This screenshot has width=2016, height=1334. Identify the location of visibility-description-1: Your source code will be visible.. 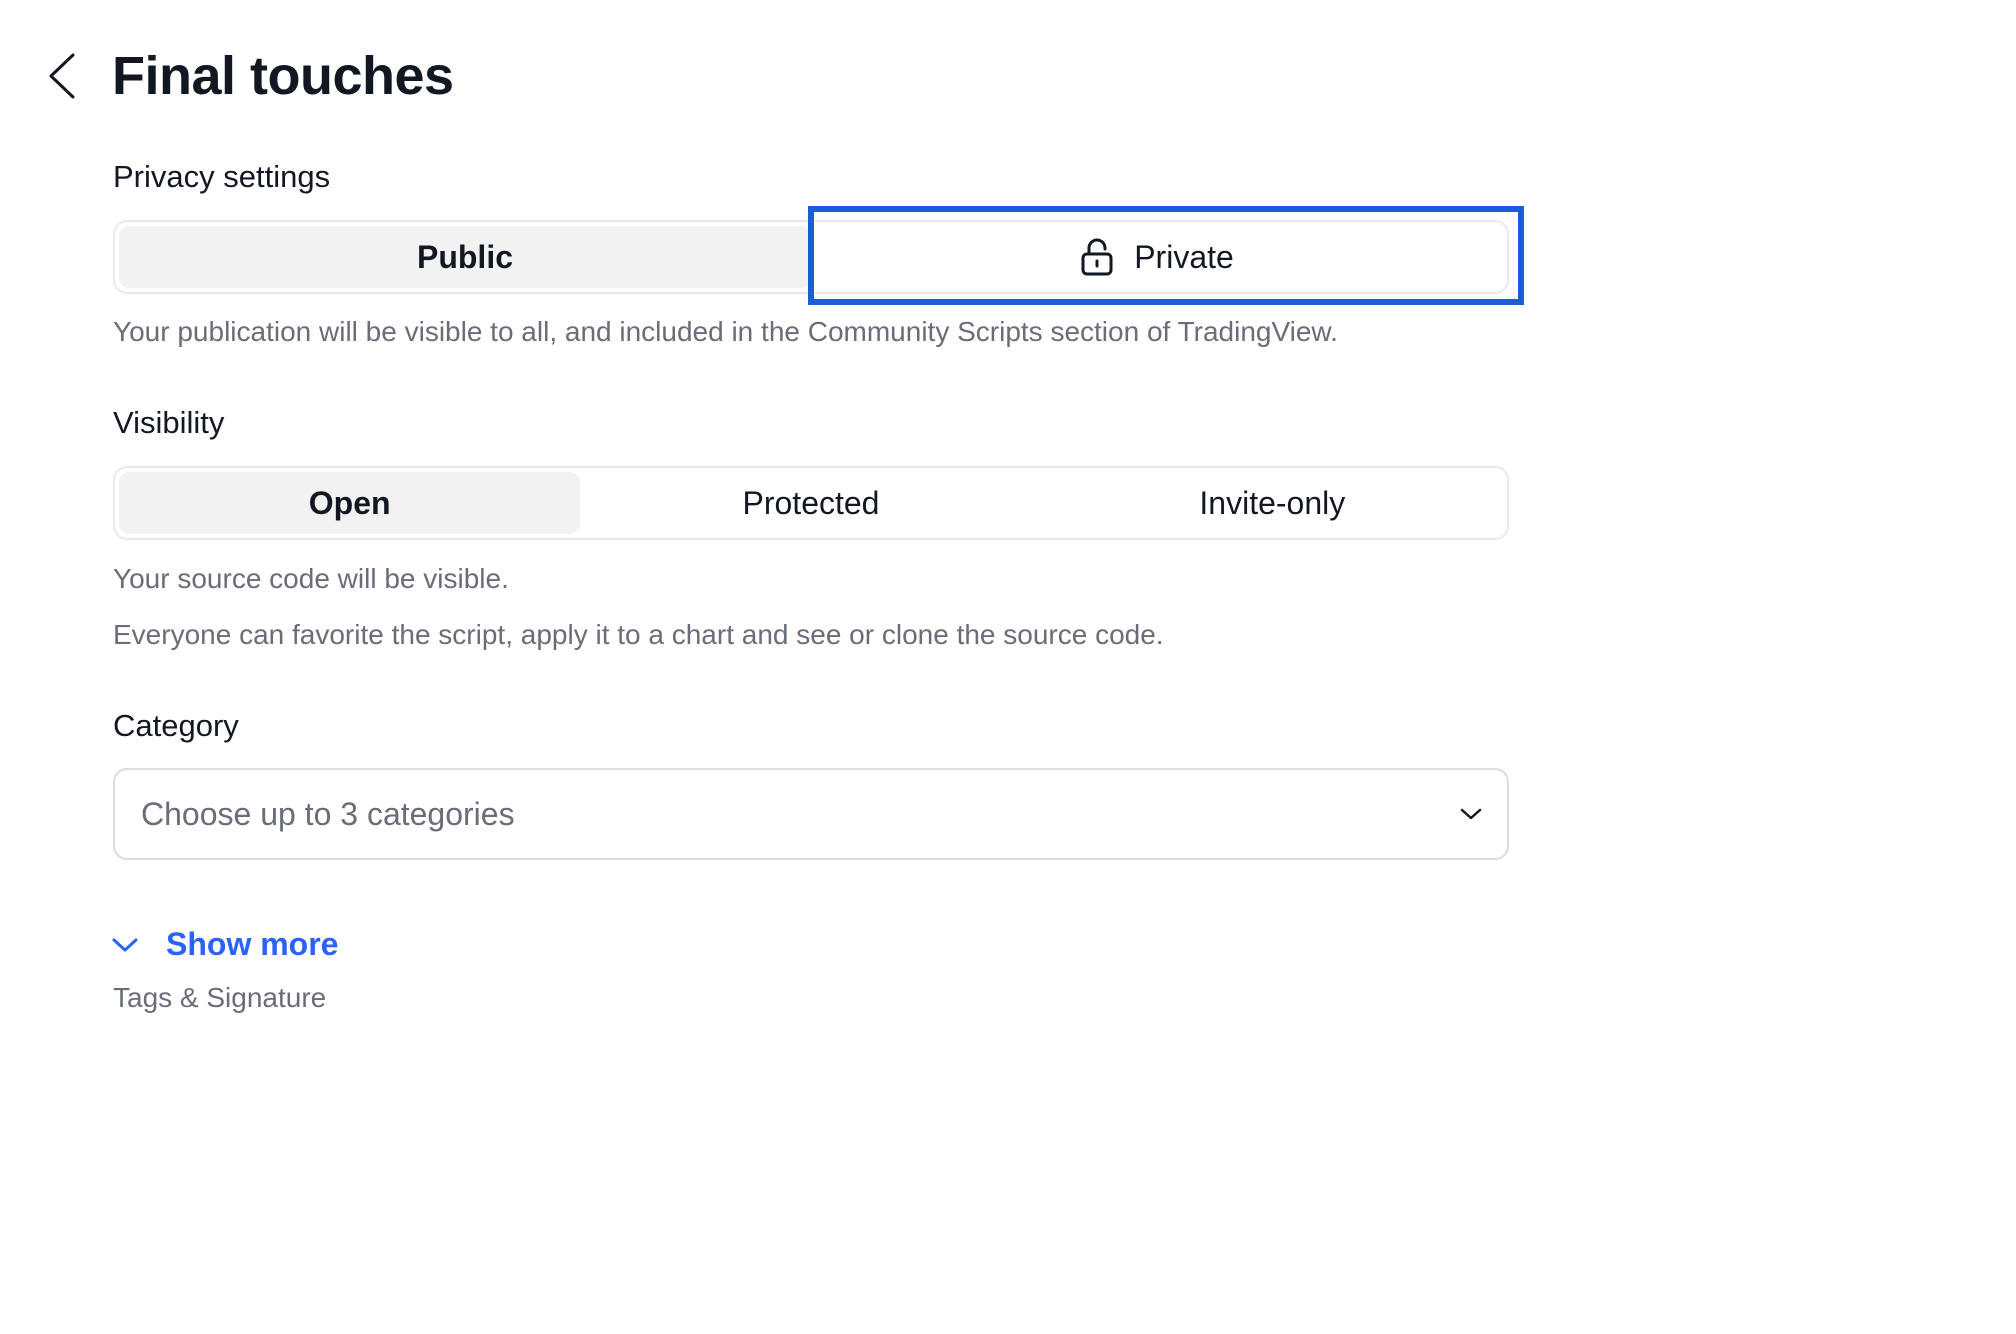
(311, 578).